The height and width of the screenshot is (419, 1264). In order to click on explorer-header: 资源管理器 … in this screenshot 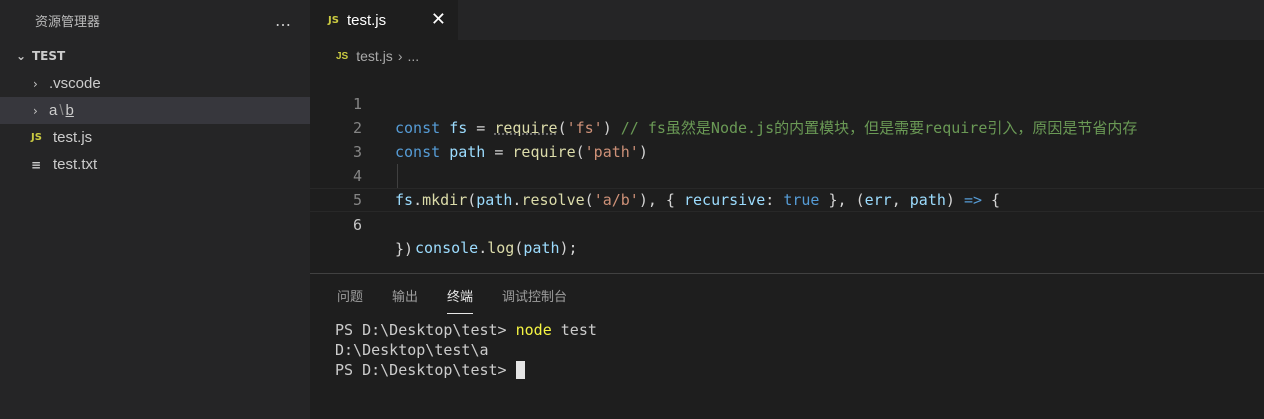, I will do `click(155, 20)`.